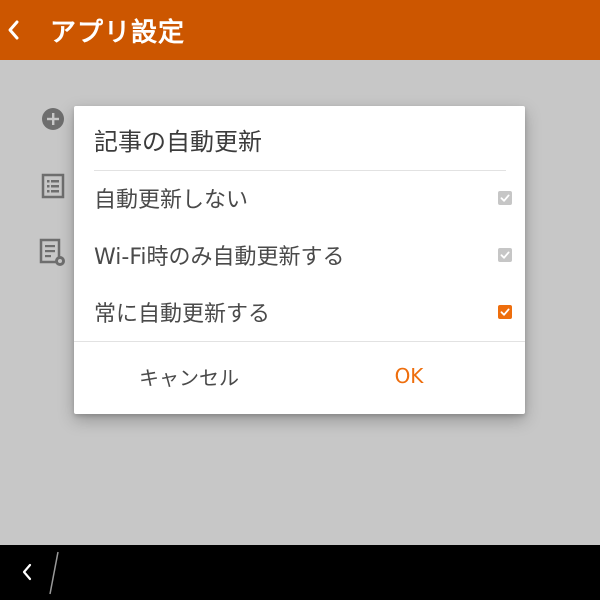 This screenshot has width=600, height=600. Describe the element at coordinates (300, 572) in the screenshot. I see `system-nav-bar` at that location.